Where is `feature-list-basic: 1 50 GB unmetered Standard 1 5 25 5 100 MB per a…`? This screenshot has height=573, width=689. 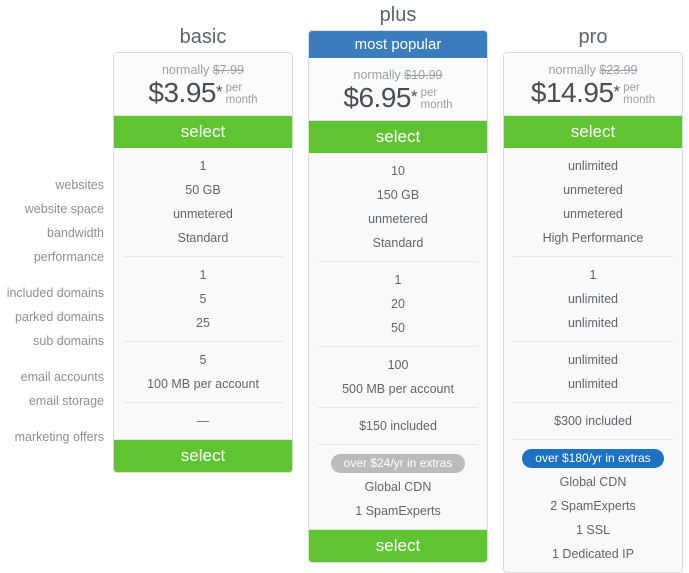
feature-list-basic: 1 50 GB unmetered Standard 1 5 25 5 100 MB per a… is located at coordinates (203, 293).